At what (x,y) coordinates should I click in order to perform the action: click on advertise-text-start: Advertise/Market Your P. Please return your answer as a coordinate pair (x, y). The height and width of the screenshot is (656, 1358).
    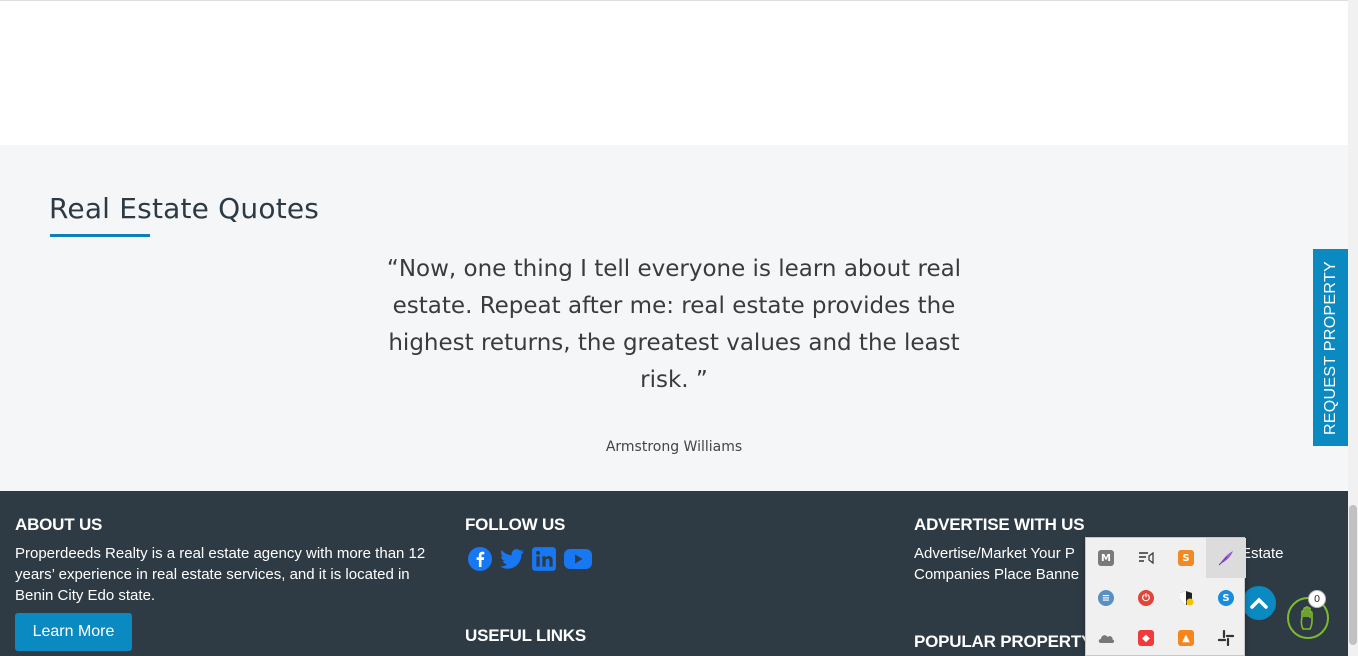
    Looking at the image, I should click on (994, 553).